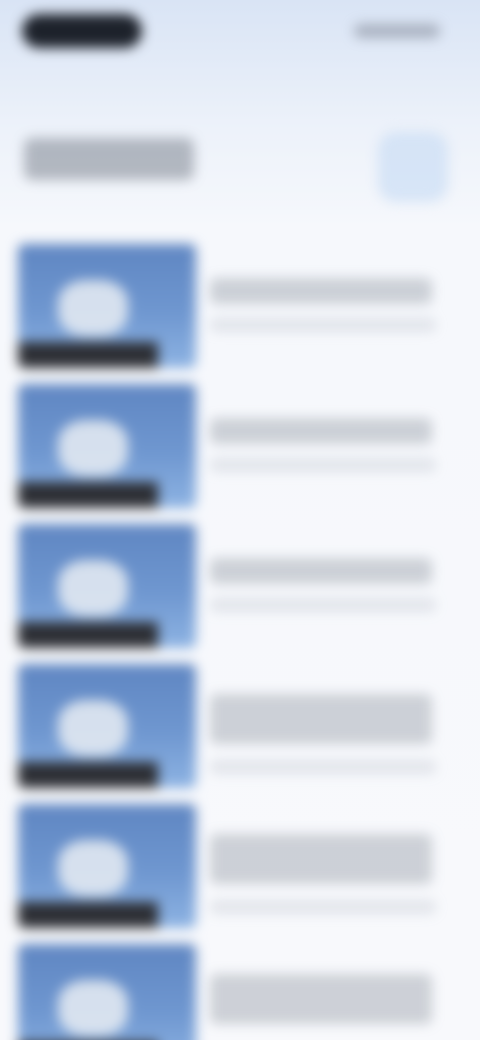  Describe the element at coordinates (397, 31) in the screenshot. I see `status-icons` at that location.